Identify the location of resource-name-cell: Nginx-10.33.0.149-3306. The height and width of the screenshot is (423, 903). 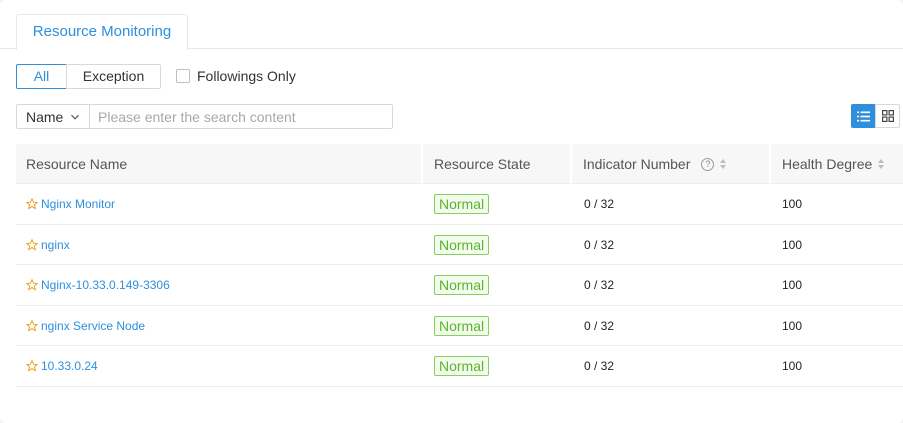
(93, 285).